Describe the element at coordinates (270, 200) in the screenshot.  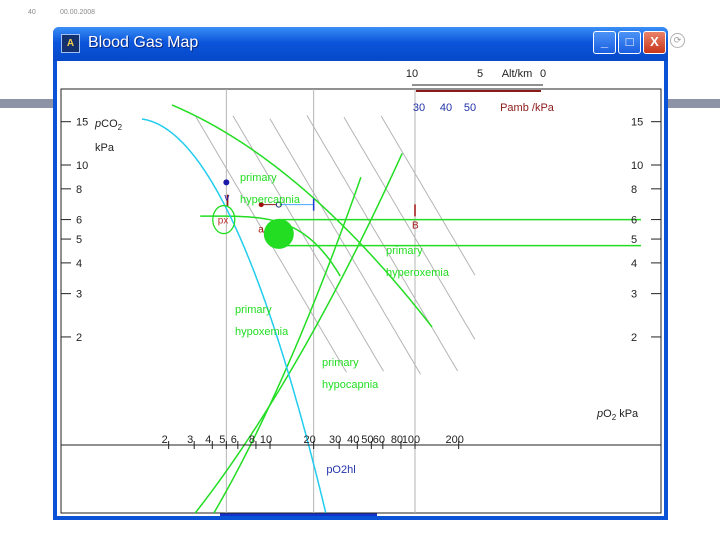
I see `region-label-line2: hypercapnia` at that location.